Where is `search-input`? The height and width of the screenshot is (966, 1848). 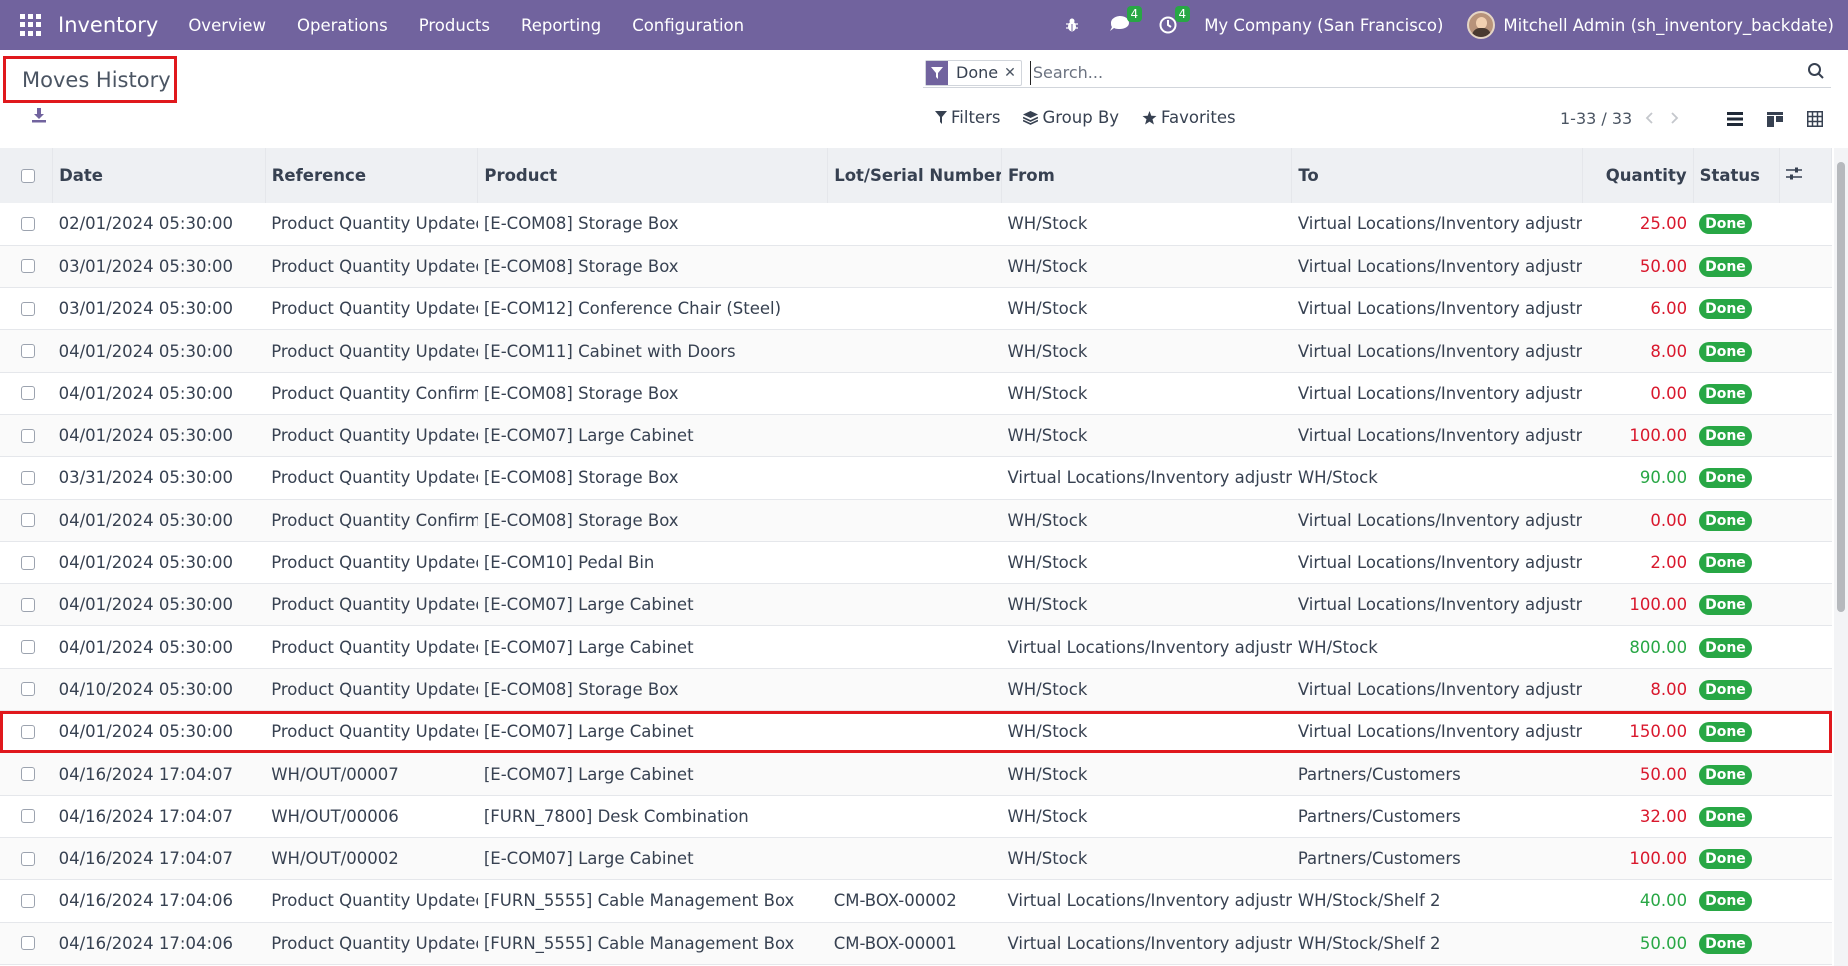 search-input is located at coordinates (1419, 72).